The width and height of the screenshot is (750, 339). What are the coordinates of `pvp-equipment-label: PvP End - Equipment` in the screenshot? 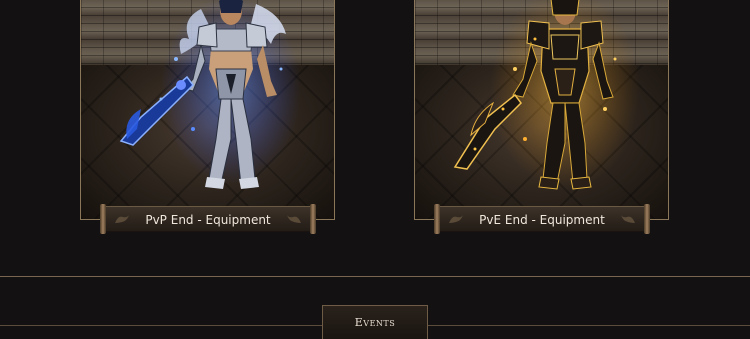 It's located at (208, 220).